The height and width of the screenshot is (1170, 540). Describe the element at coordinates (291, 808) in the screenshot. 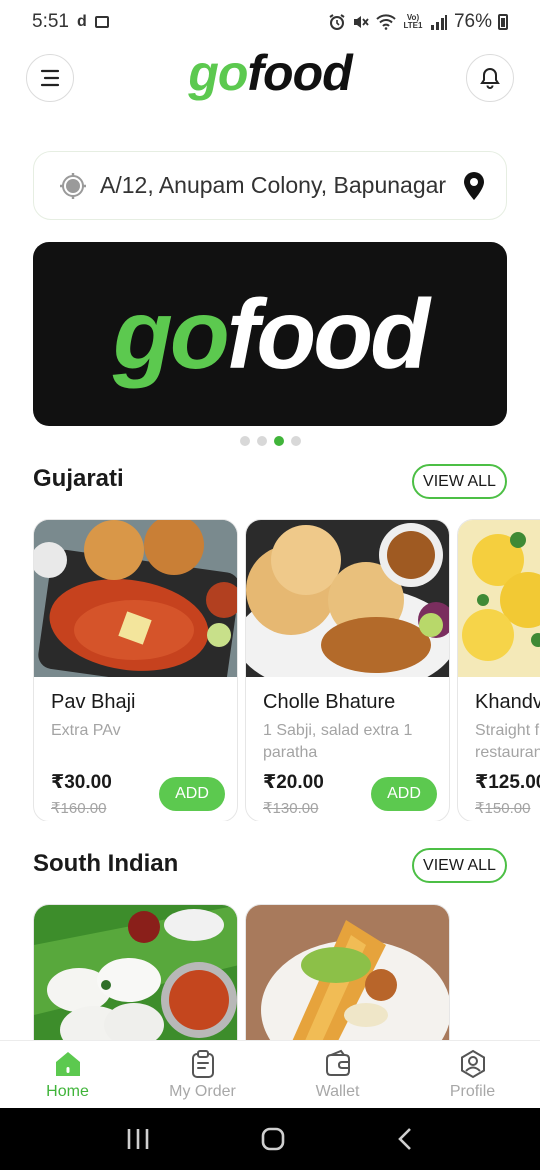

I see `food-old-price: ₹130.00` at that location.